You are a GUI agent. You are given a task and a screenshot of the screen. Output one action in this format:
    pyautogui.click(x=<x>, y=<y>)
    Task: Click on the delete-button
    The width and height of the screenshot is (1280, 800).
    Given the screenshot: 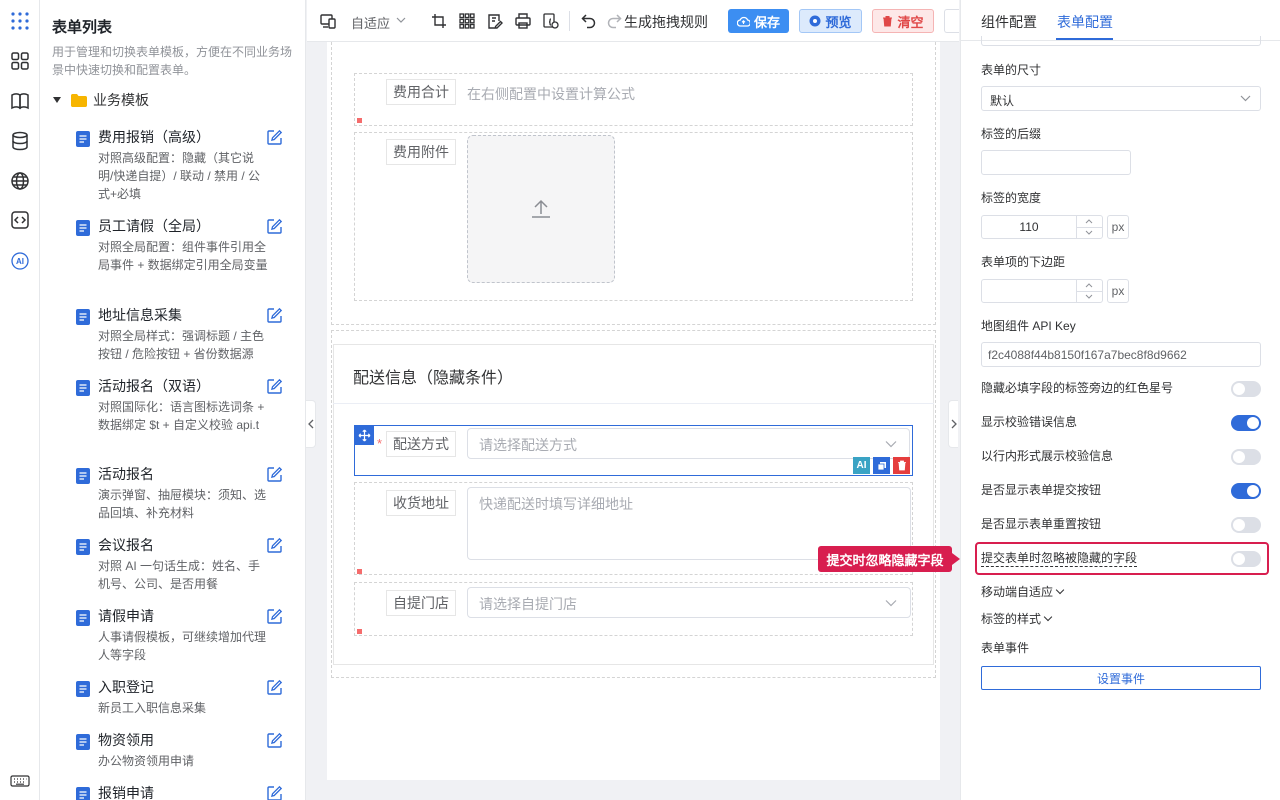 What is the action you would take?
    pyautogui.click(x=901, y=465)
    